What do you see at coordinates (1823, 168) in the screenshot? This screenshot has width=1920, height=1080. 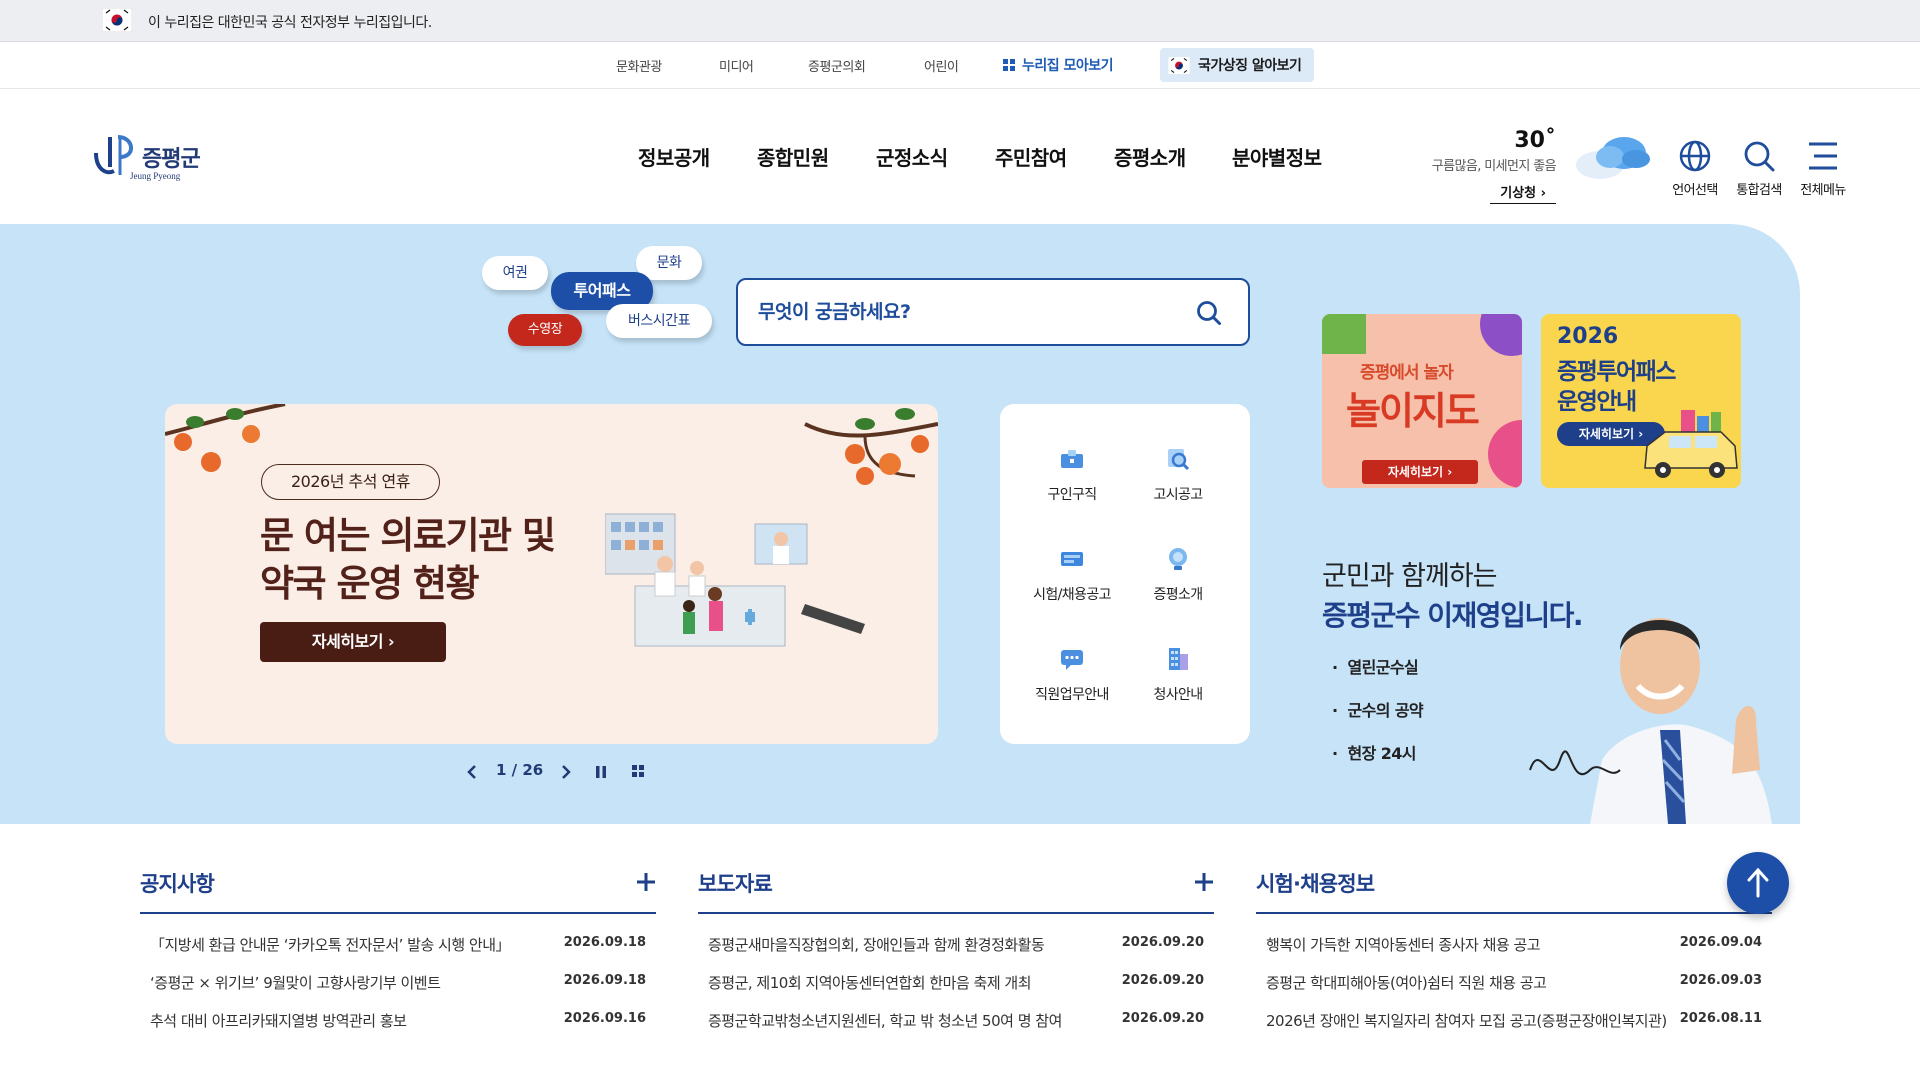 I see `all-menu-button: 전체메뉴` at bounding box center [1823, 168].